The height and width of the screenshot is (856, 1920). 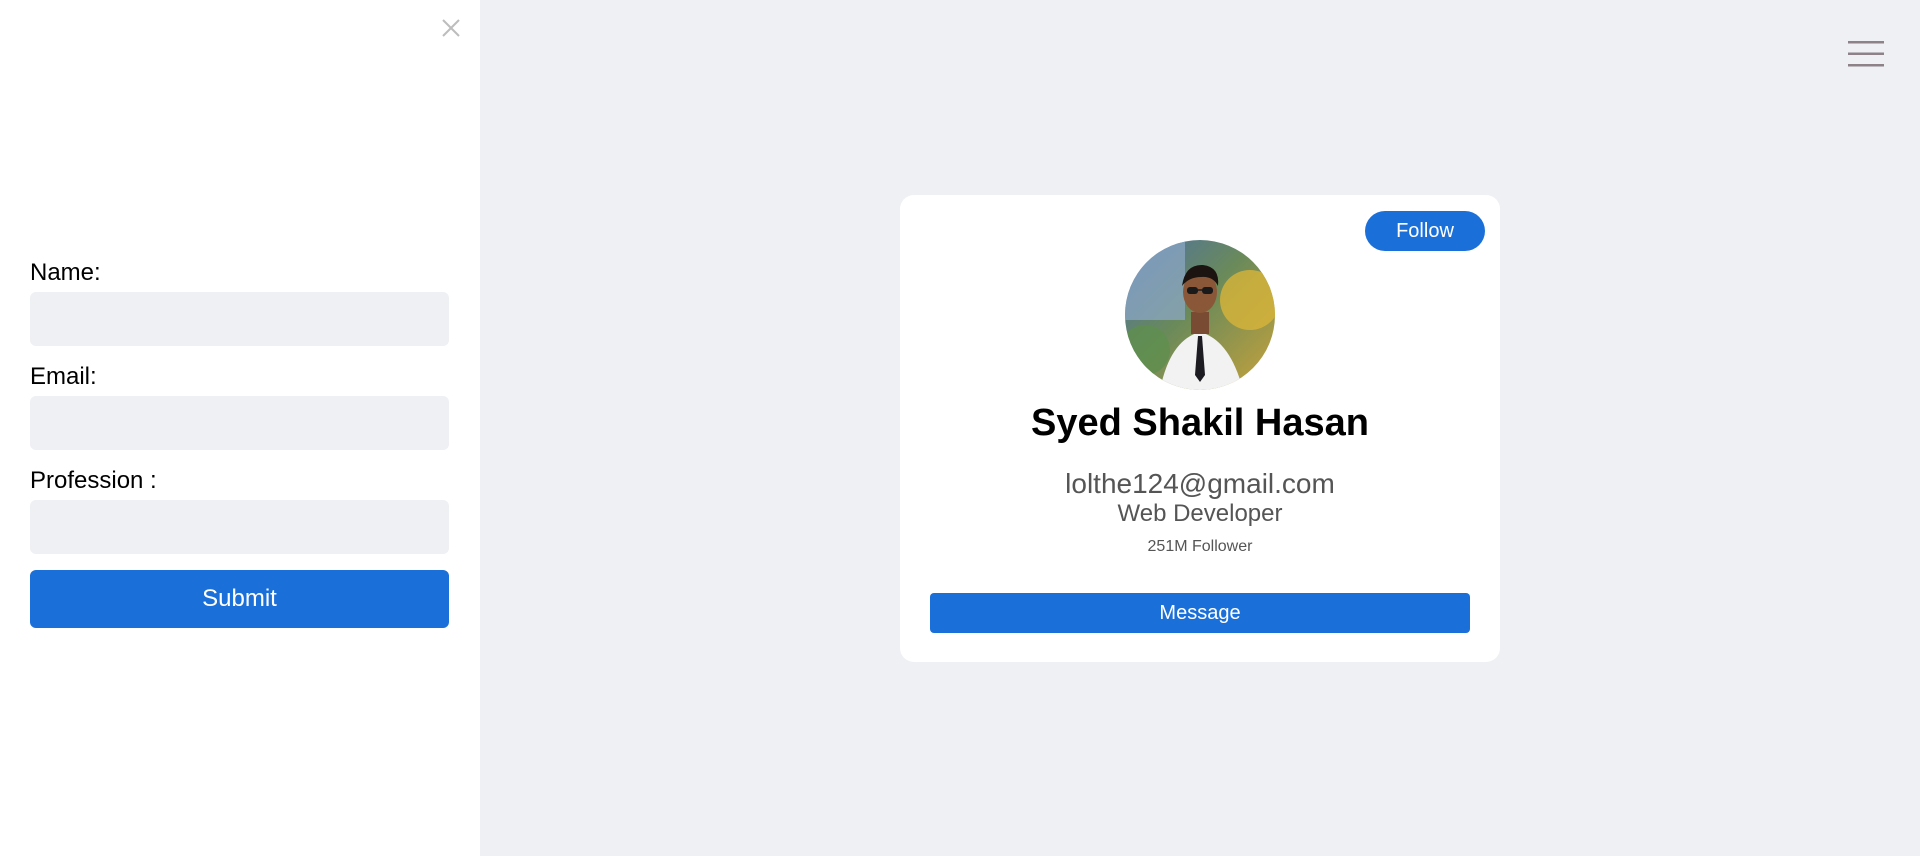 I want to click on profile-profession: Web Developer, so click(x=1200, y=513).